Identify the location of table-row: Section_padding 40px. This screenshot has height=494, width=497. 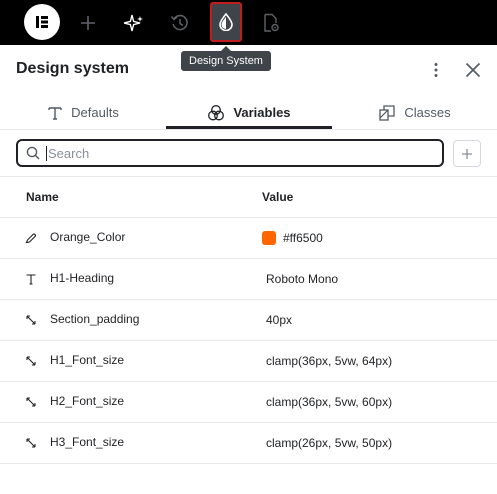
(248, 319).